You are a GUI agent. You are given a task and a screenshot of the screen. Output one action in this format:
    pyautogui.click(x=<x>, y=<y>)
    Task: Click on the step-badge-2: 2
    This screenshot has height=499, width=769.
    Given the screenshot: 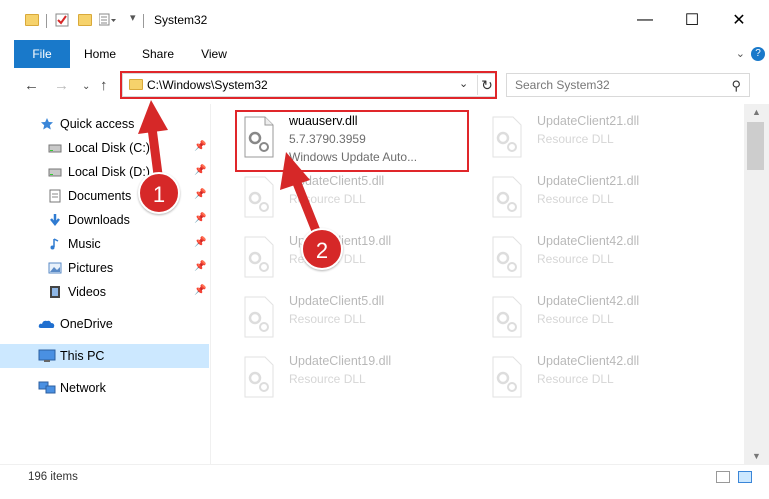 What is the action you would take?
    pyautogui.click(x=322, y=249)
    